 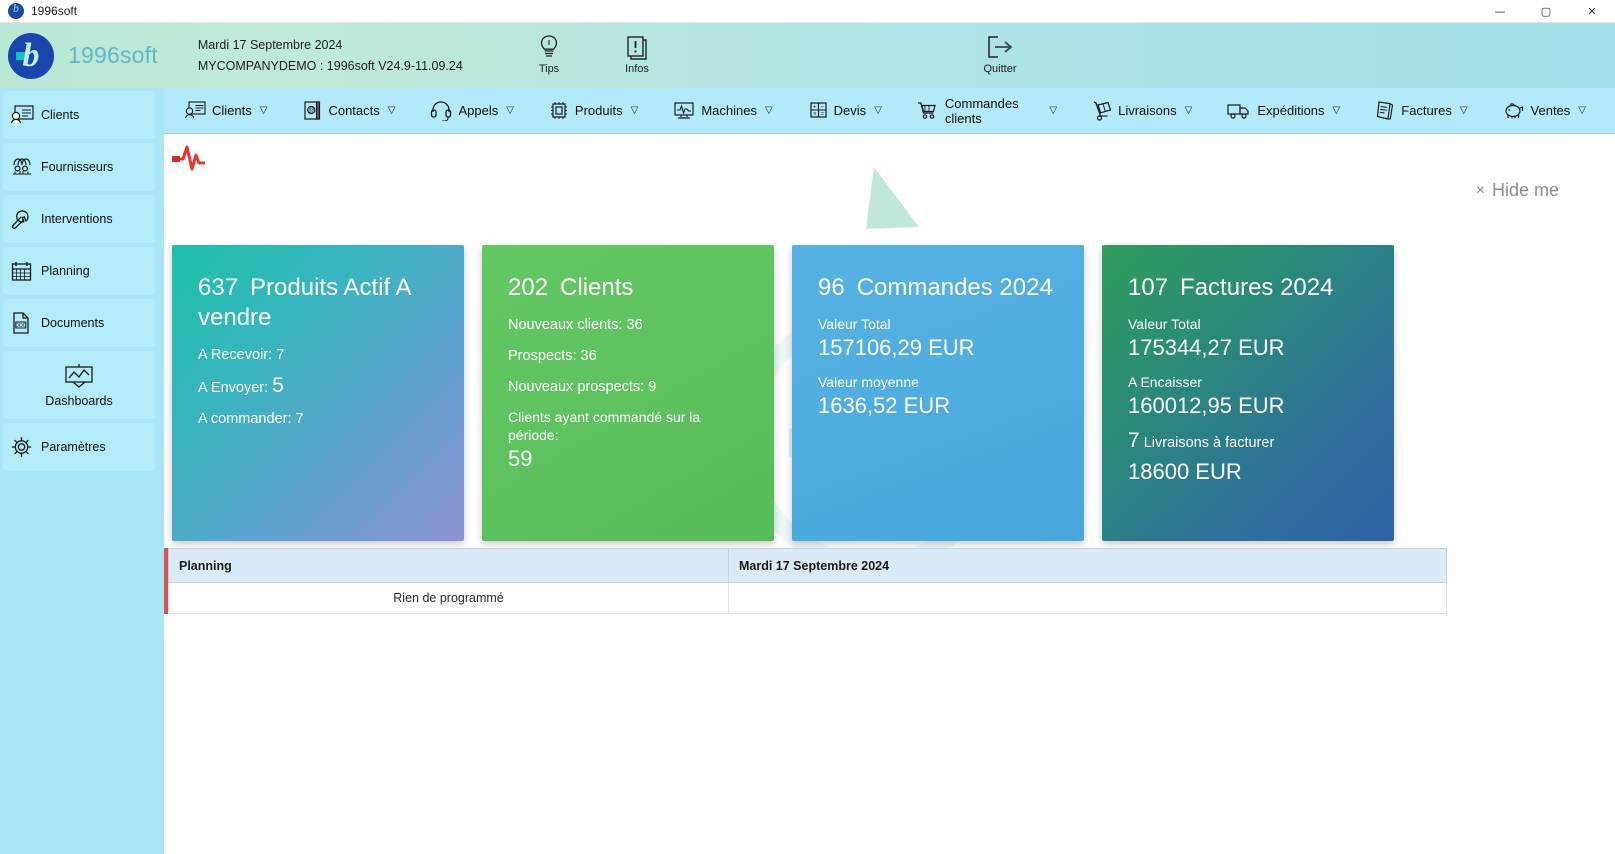 What do you see at coordinates (245, 419) in the screenshot?
I see `card-row-label: A commander:` at bounding box center [245, 419].